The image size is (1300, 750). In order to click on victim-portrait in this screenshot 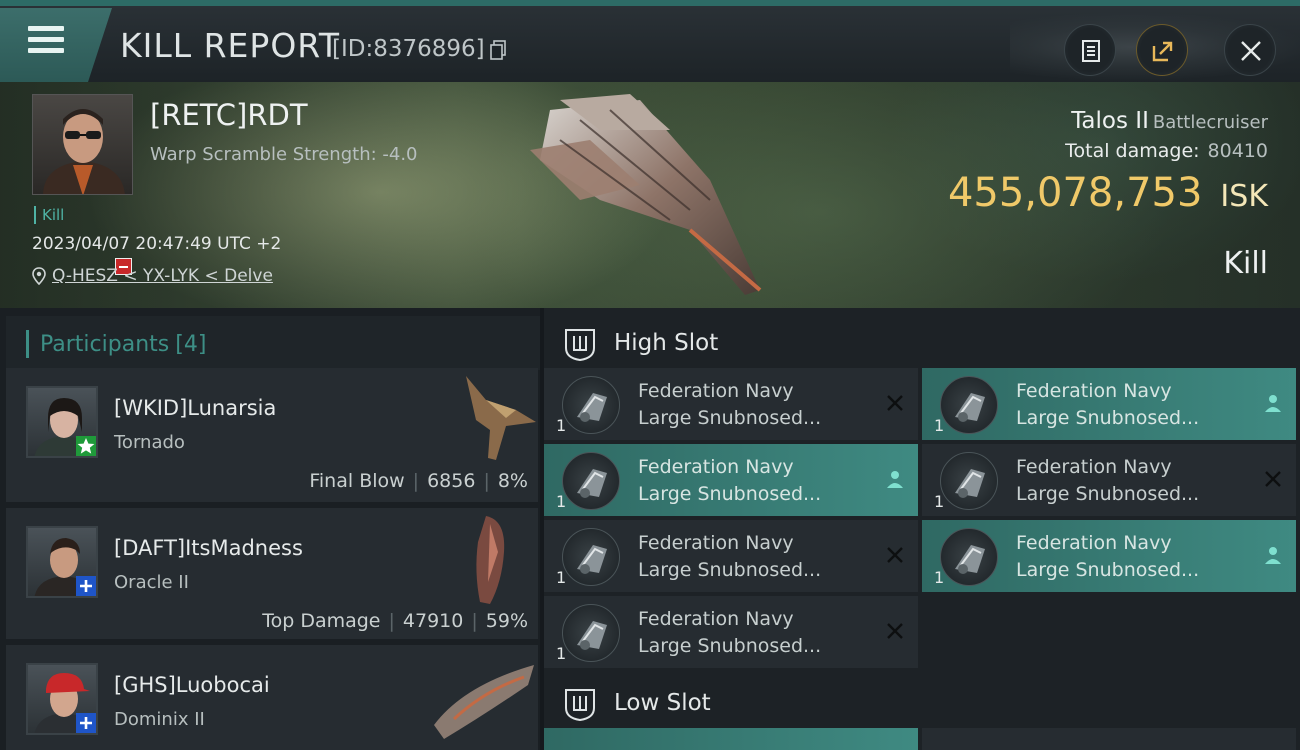, I will do `click(82, 144)`.